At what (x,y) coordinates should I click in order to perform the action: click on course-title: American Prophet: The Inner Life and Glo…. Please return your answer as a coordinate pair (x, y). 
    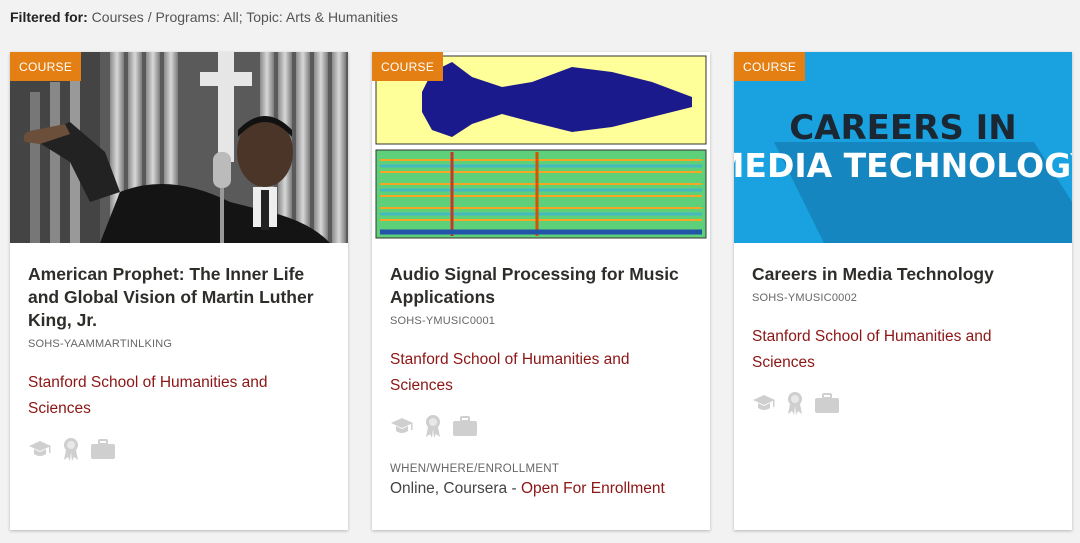
    Looking at the image, I should click on (179, 297).